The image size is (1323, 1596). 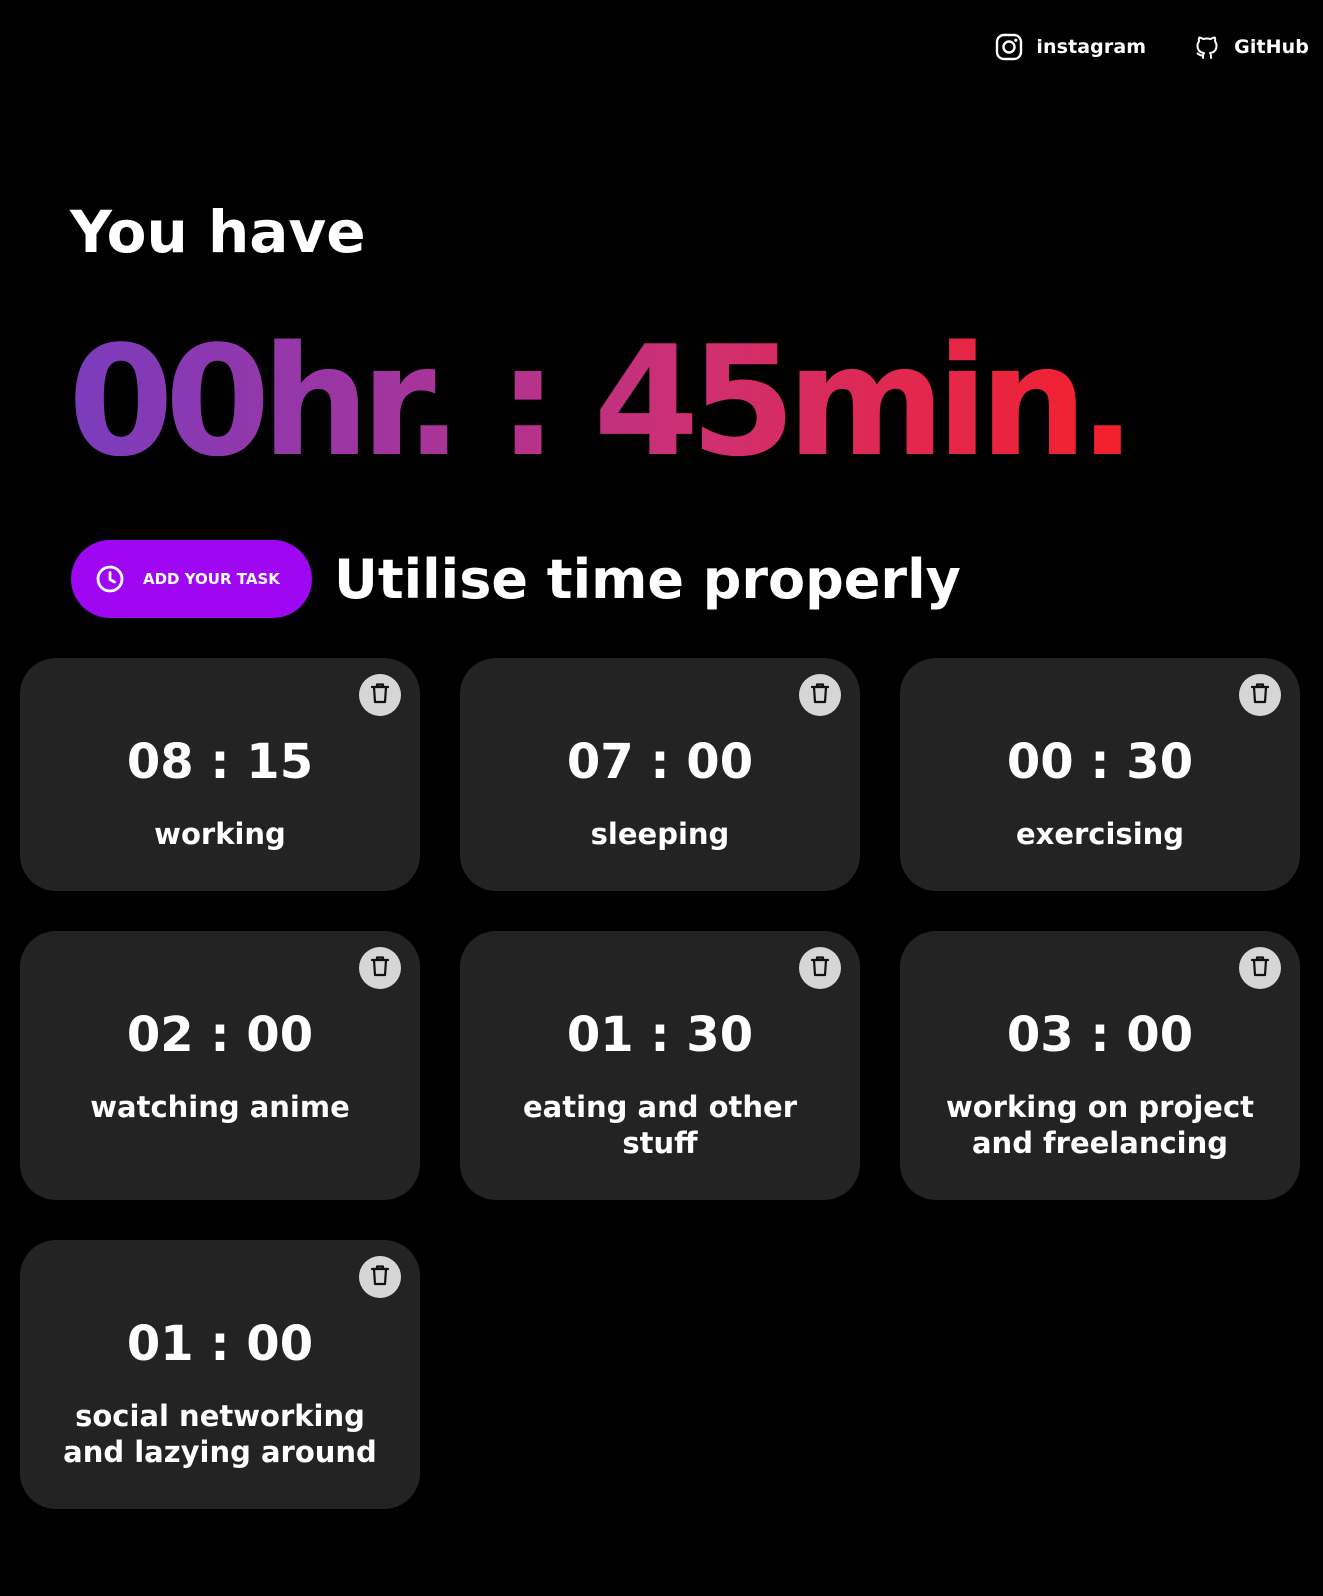 I want to click on instagram-icon, so click(x=1009, y=47).